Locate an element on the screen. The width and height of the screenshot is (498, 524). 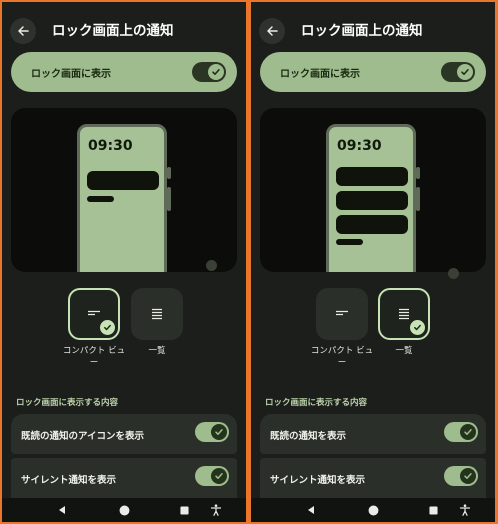
setting-row-label: 既読の通知のアイコンを表示 is located at coordinates (83, 436).